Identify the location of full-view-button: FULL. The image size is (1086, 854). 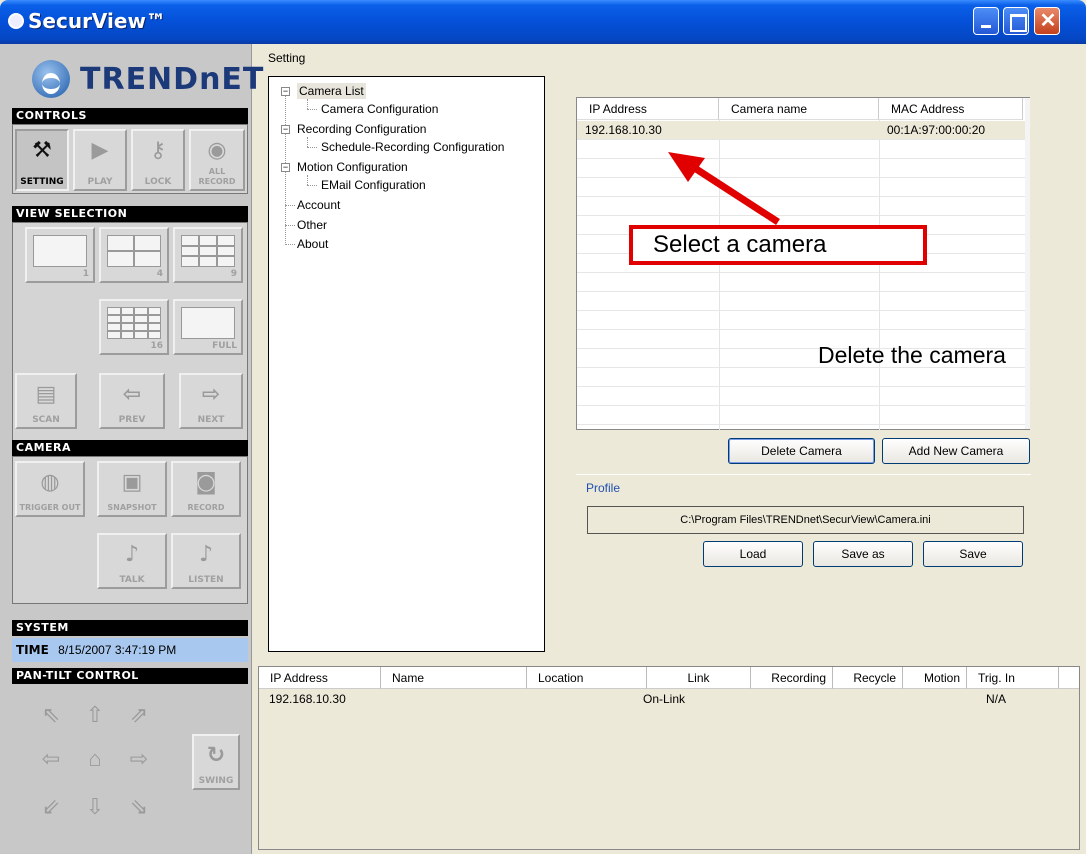
(208, 327).